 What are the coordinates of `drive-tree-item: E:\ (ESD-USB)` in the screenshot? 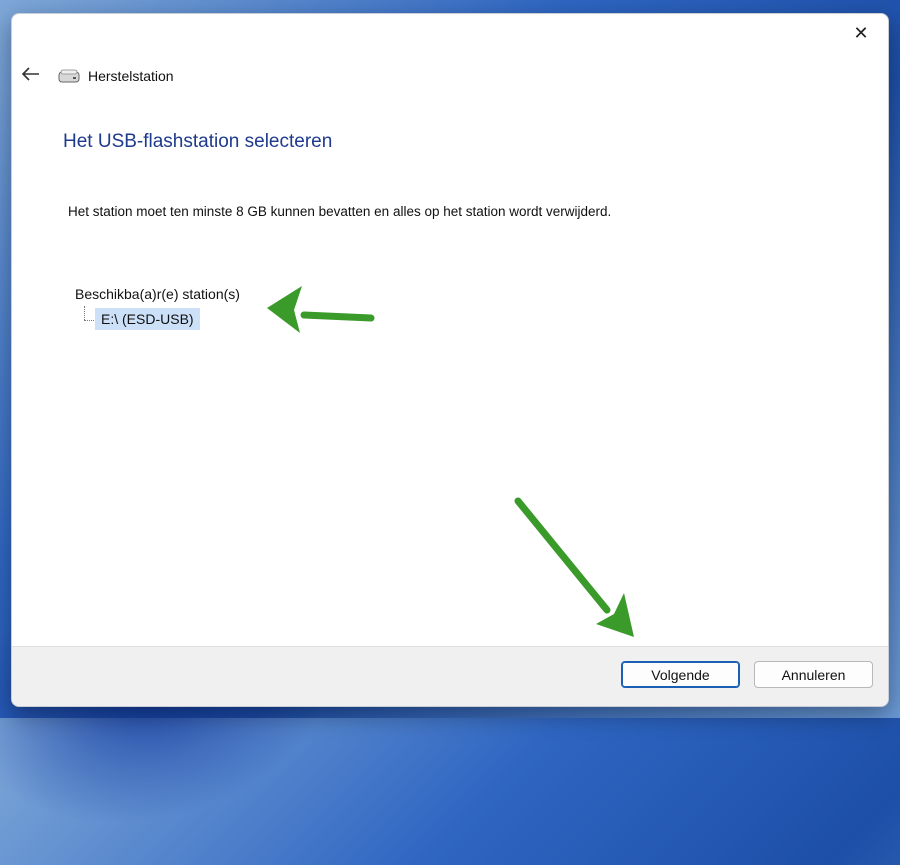 It's located at (147, 319).